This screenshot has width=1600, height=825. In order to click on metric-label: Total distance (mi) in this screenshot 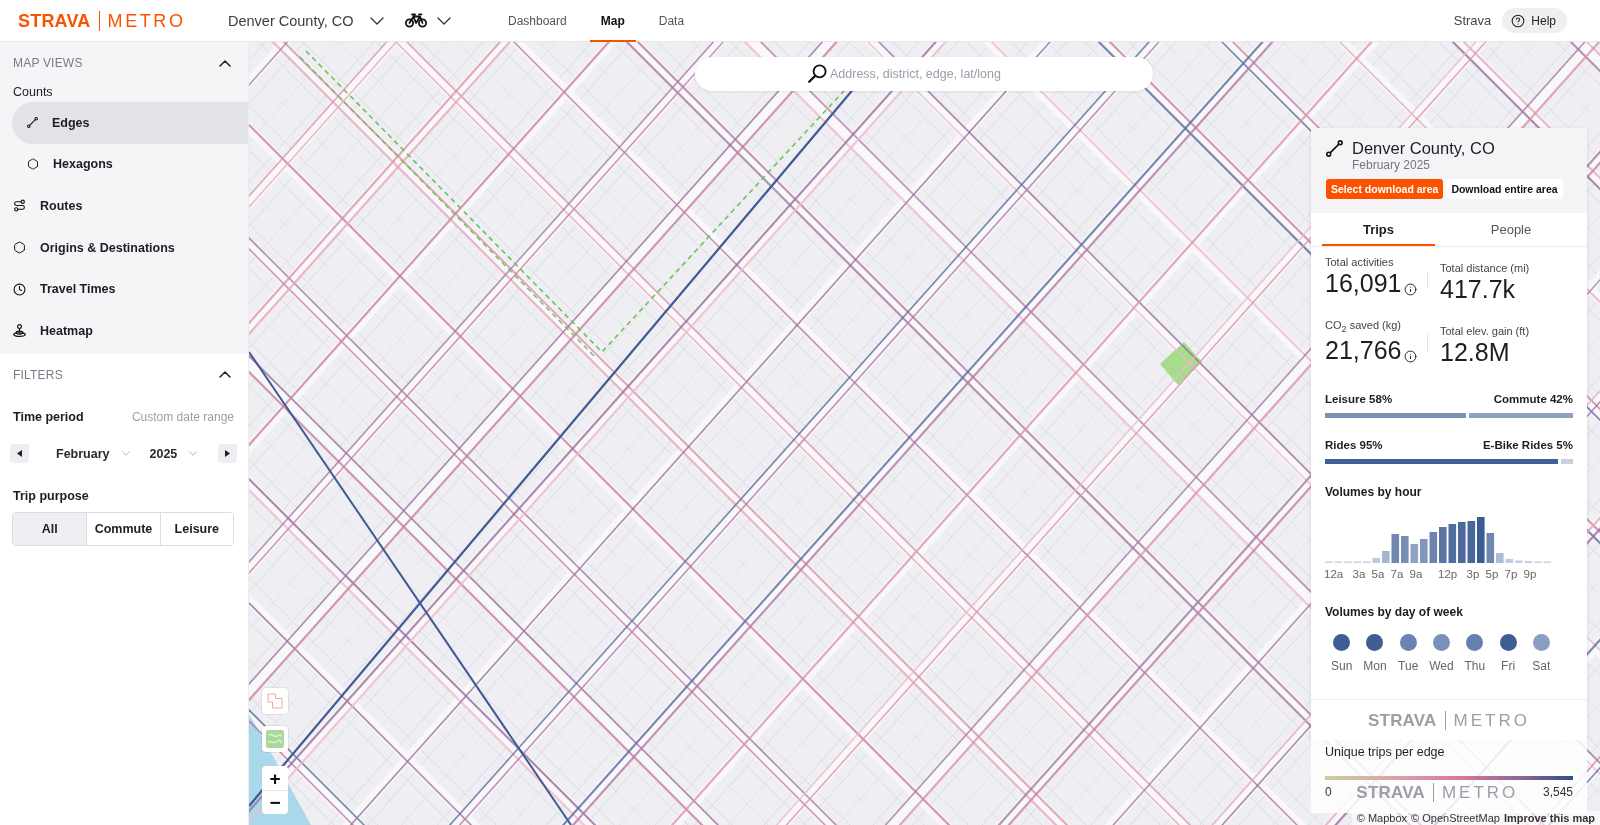, I will do `click(1485, 268)`.